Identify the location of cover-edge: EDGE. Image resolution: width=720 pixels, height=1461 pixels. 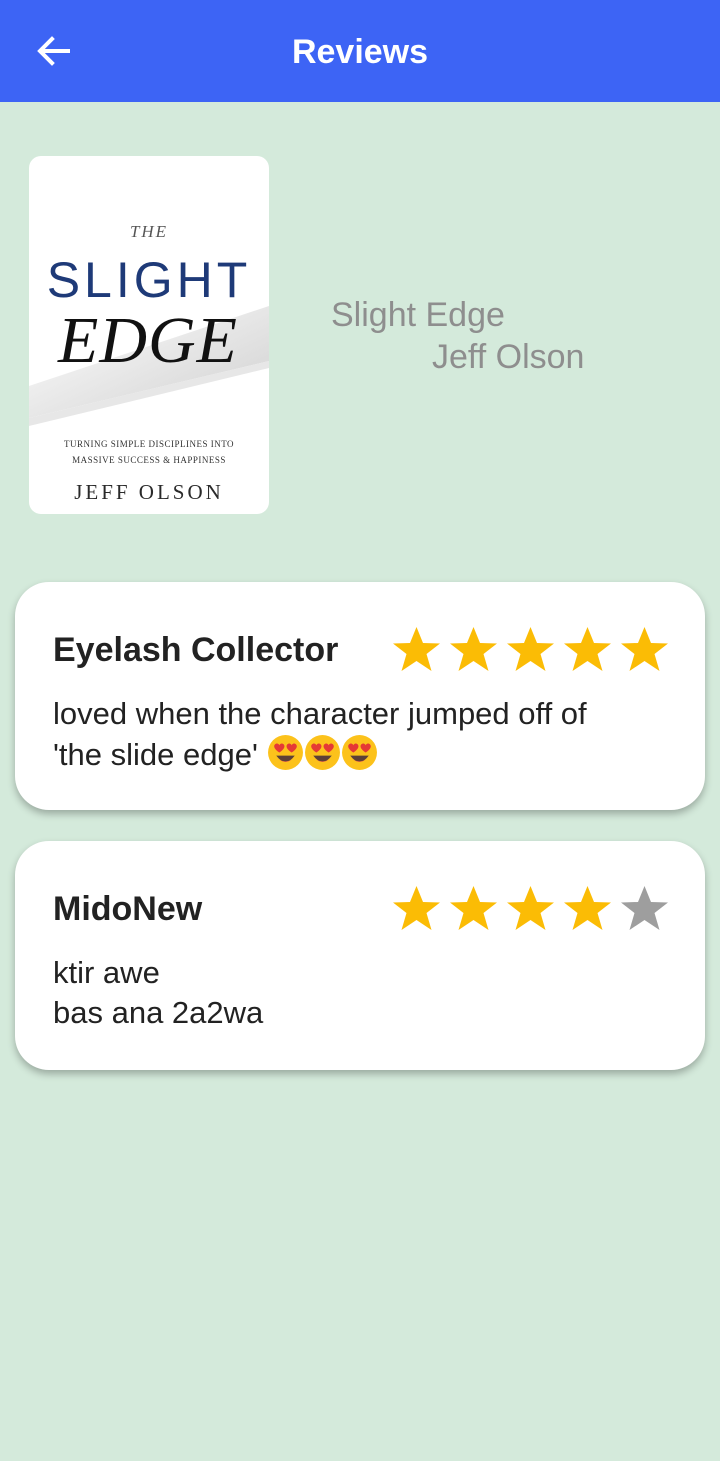
(148, 340).